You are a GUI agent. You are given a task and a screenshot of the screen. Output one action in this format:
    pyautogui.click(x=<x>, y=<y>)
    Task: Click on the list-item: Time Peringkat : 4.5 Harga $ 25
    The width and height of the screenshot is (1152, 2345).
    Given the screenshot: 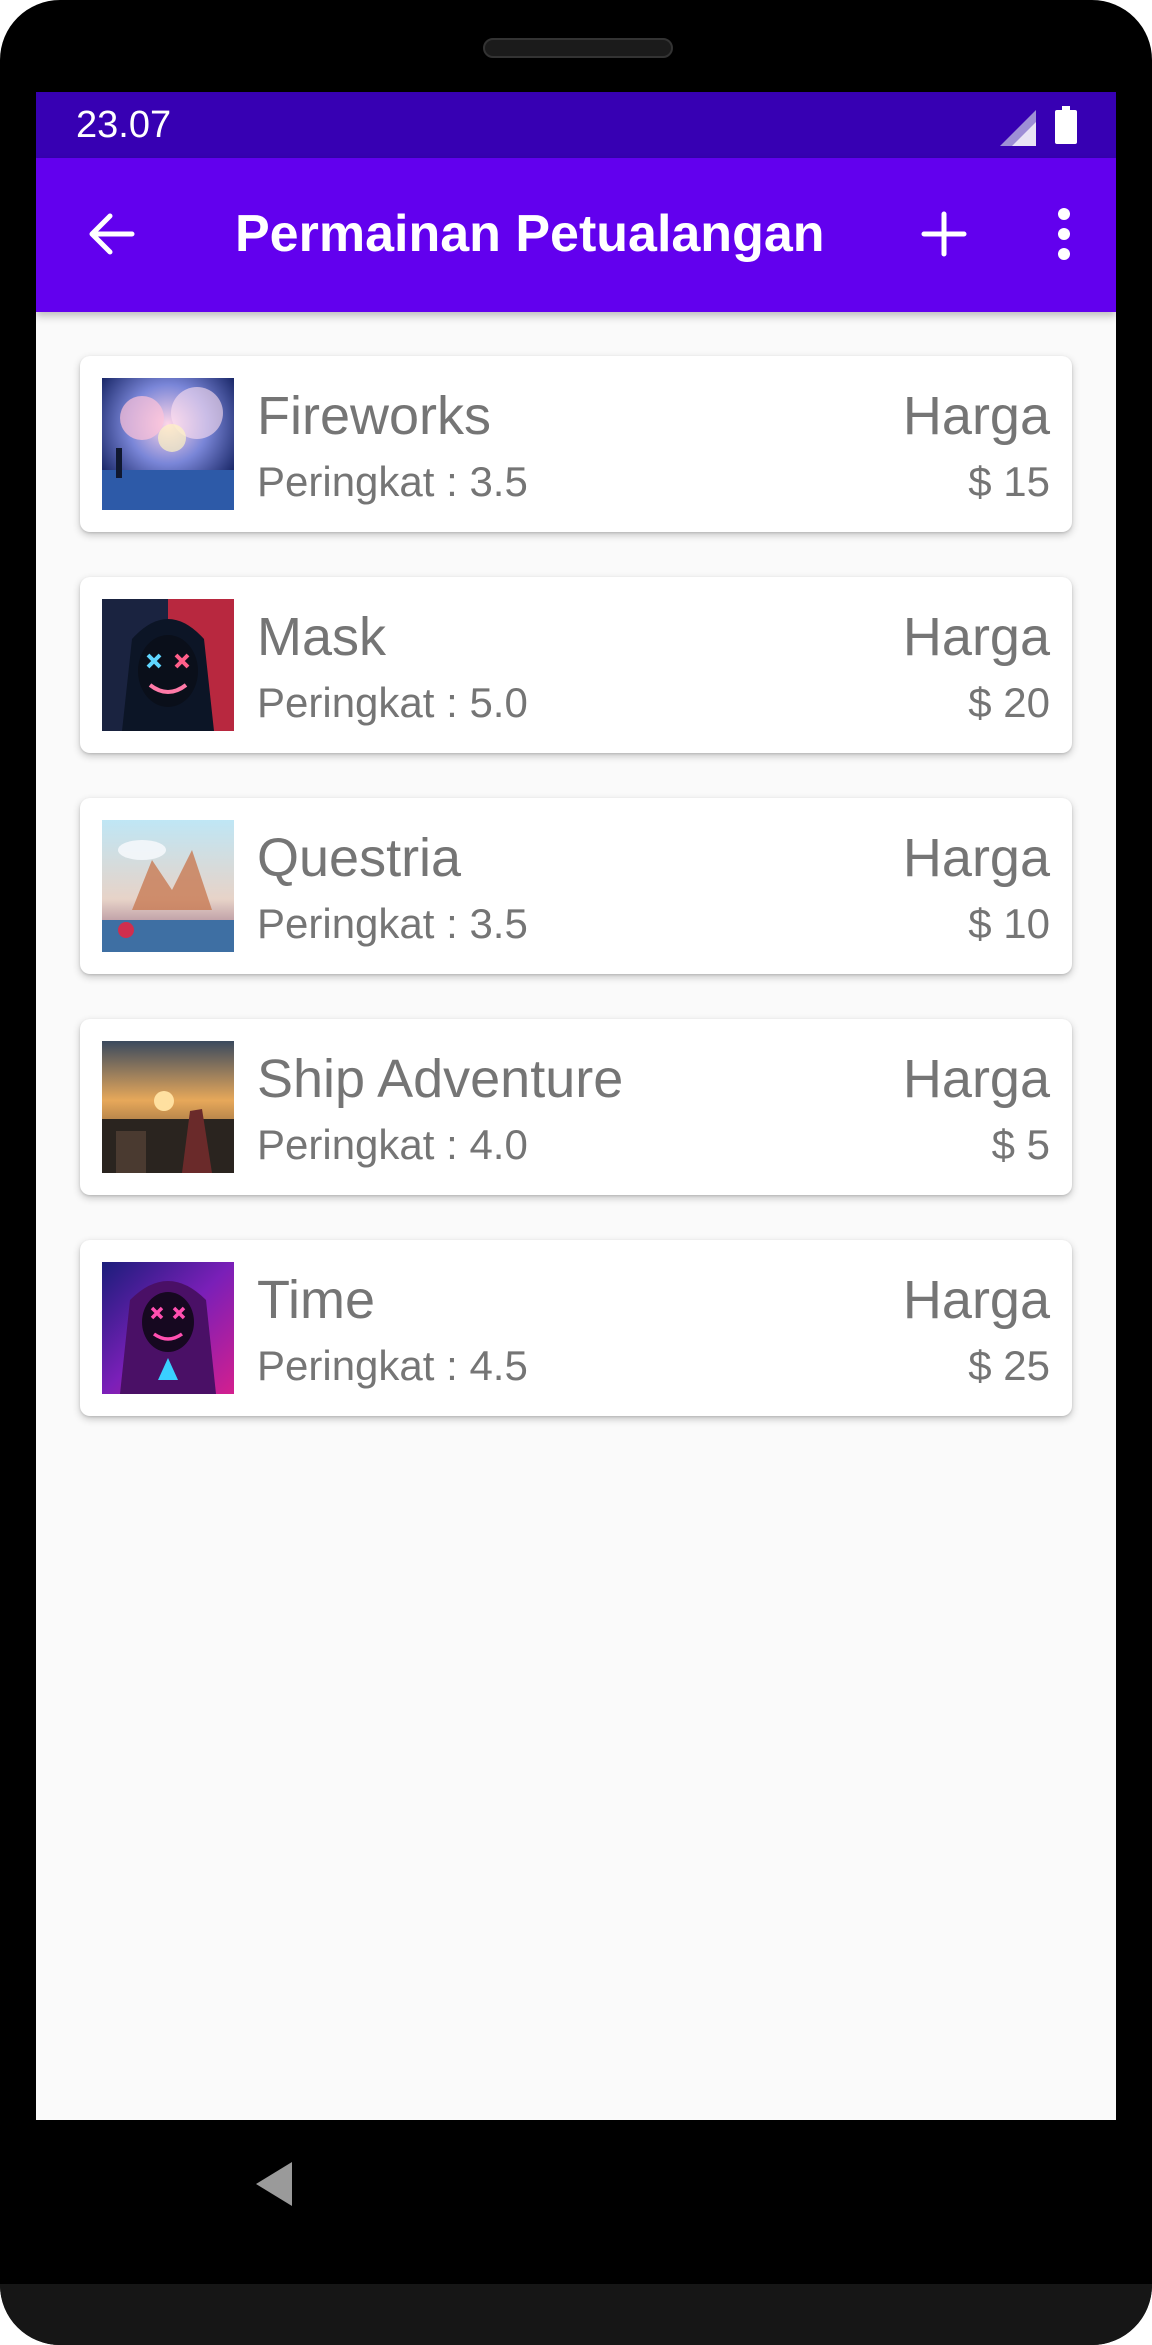 What is the action you would take?
    pyautogui.click(x=576, y=1328)
    